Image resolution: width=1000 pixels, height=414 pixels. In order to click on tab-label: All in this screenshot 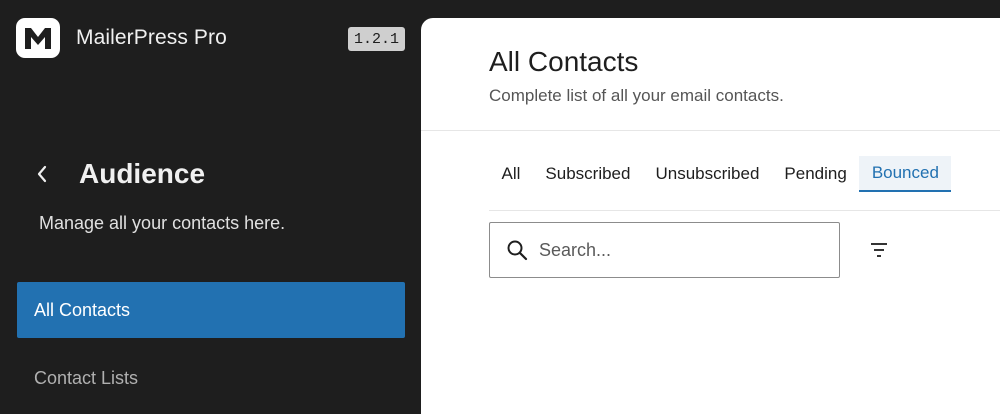, I will do `click(511, 173)`.